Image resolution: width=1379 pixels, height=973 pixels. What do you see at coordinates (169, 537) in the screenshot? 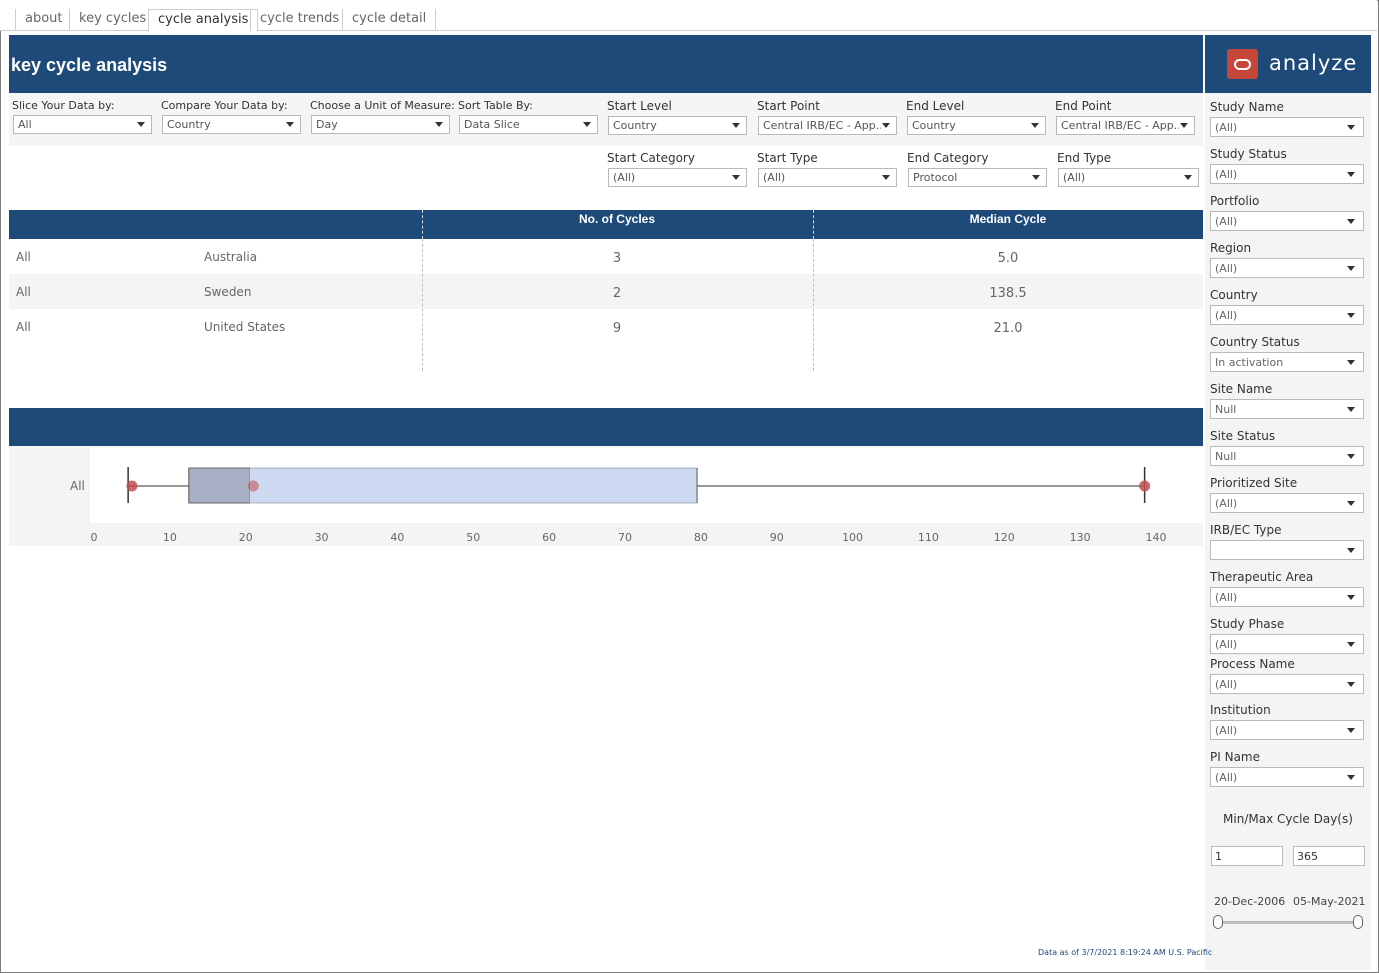
I see `x-tick-label: 10` at bounding box center [169, 537].